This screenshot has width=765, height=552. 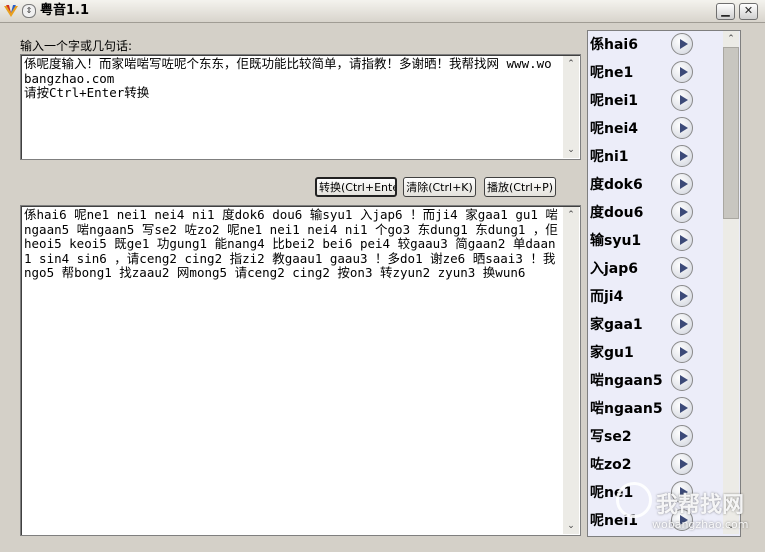 I want to click on system-menu-icon: ⇕, so click(x=29, y=11).